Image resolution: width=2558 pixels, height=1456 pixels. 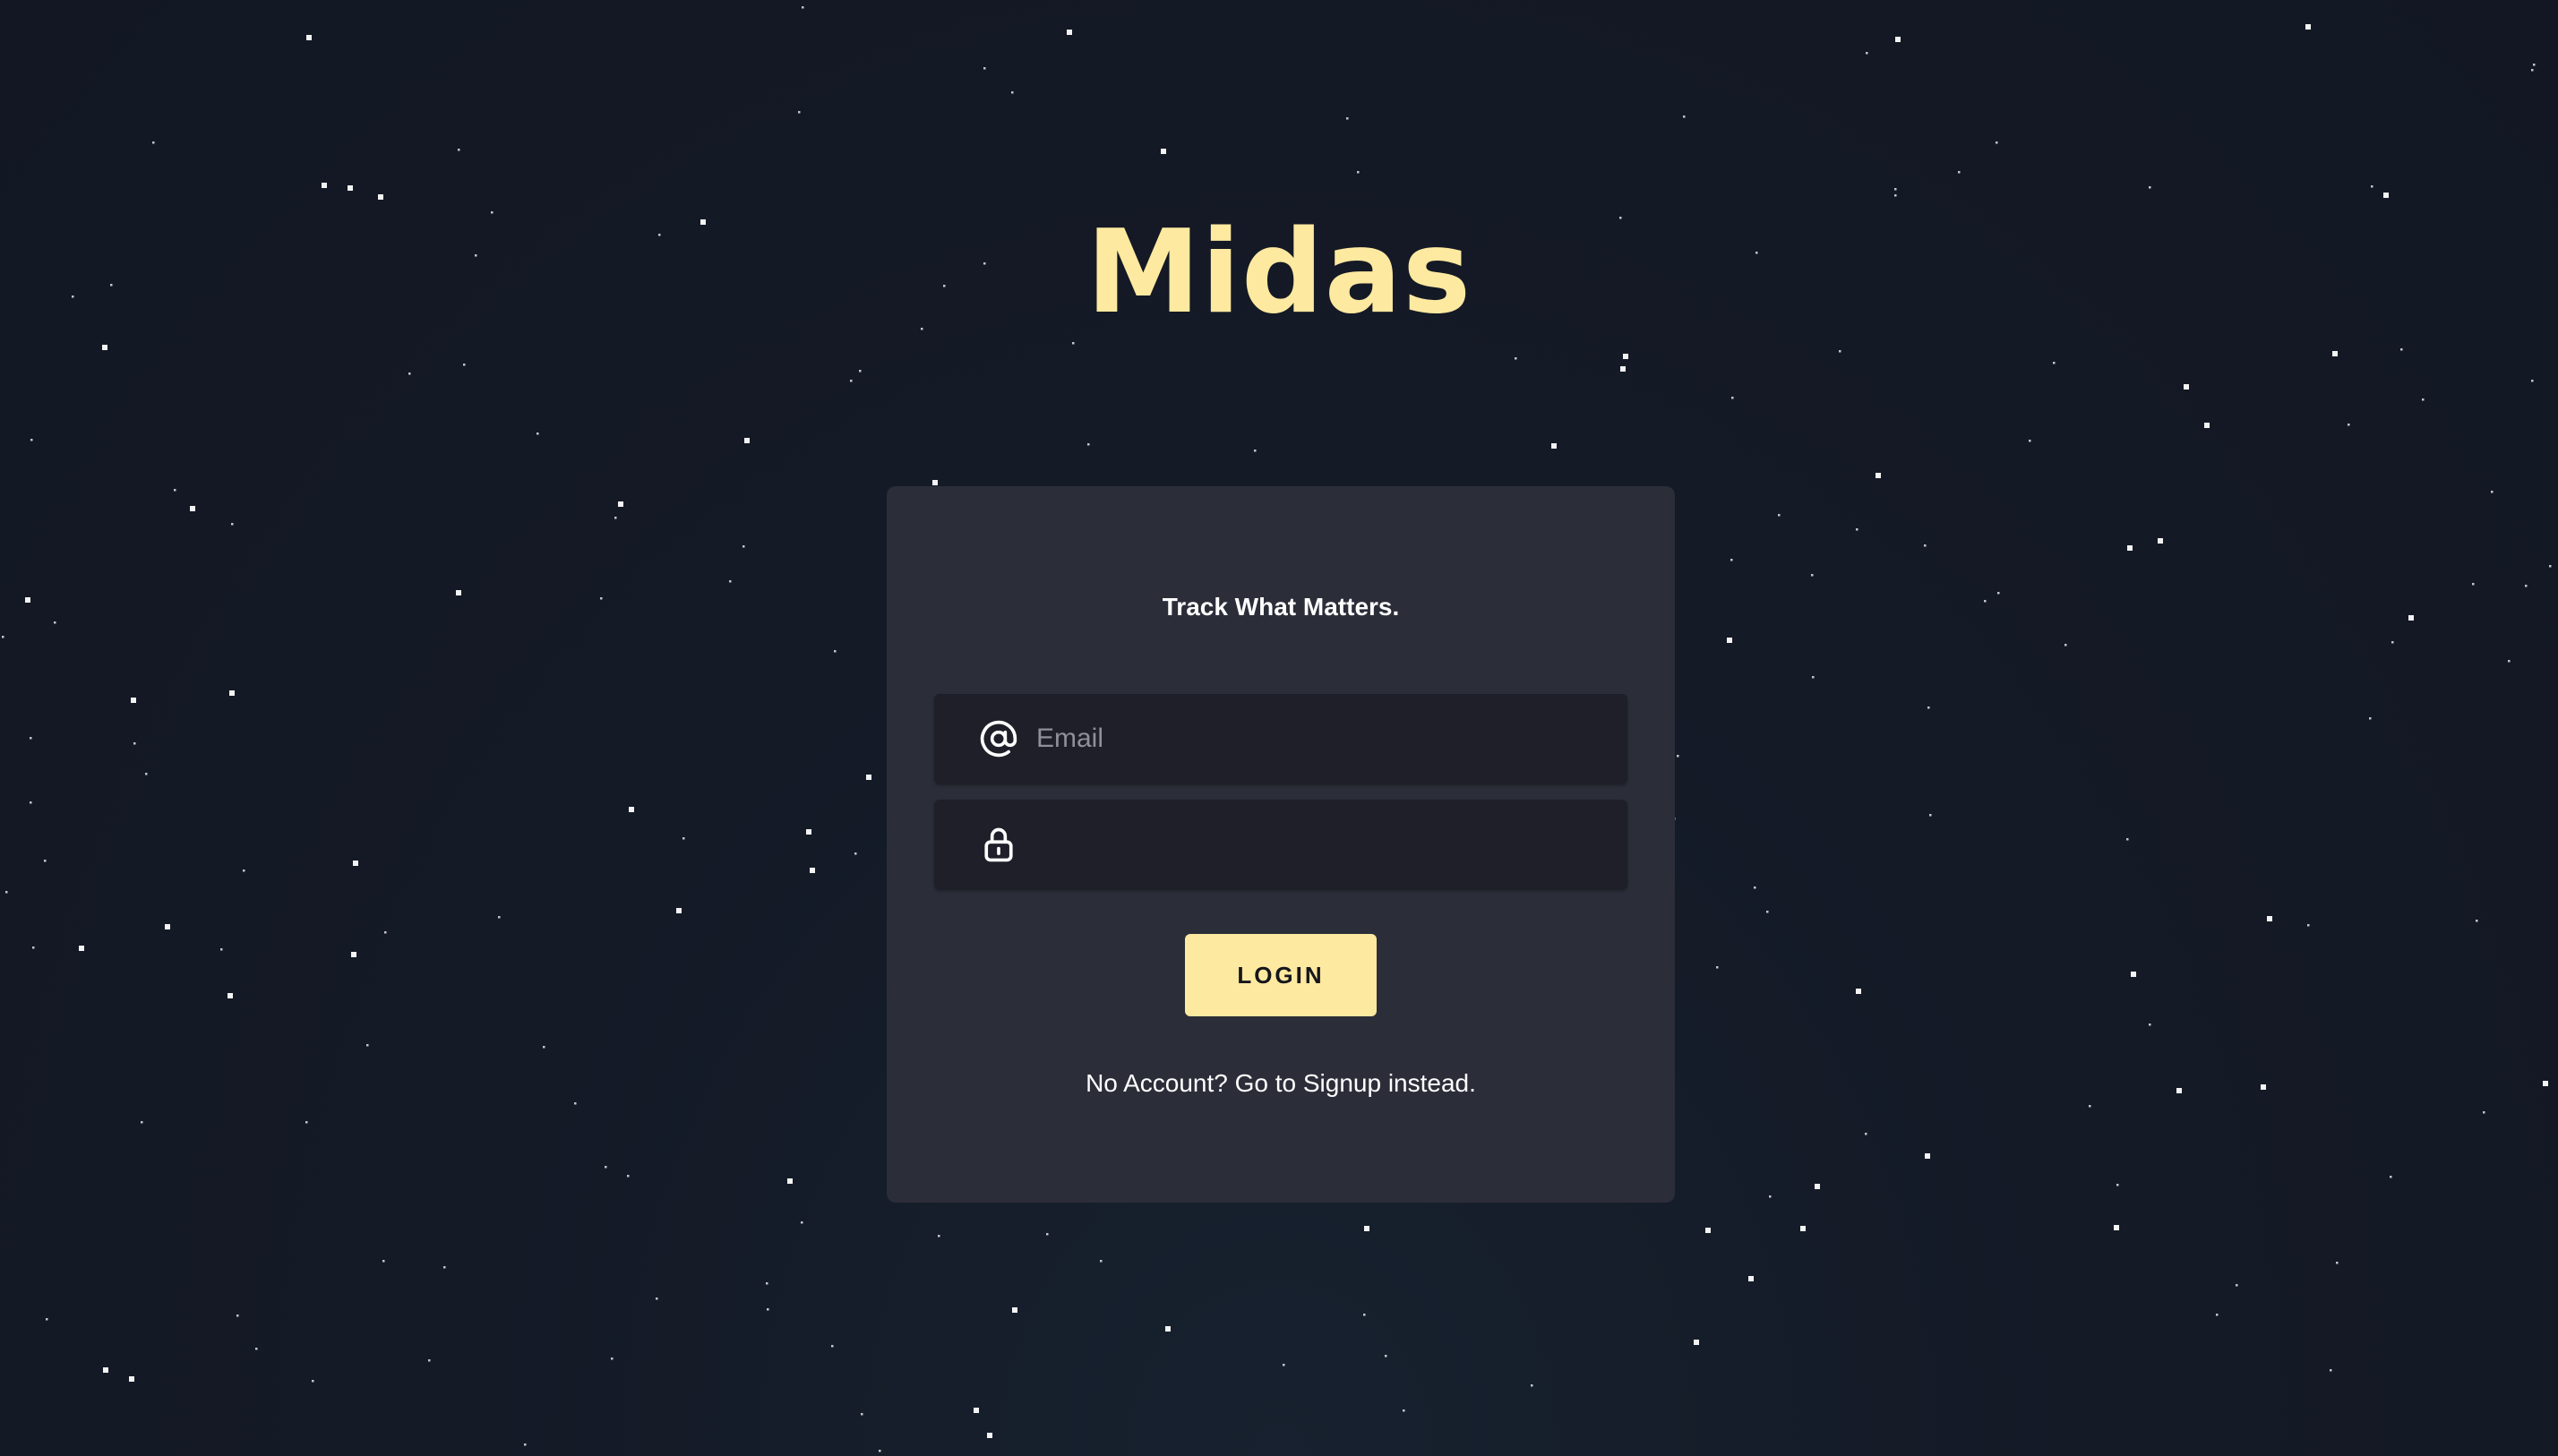 I want to click on signup-link-line: No Account? Go to Signup instead., so click(x=1281, y=1083).